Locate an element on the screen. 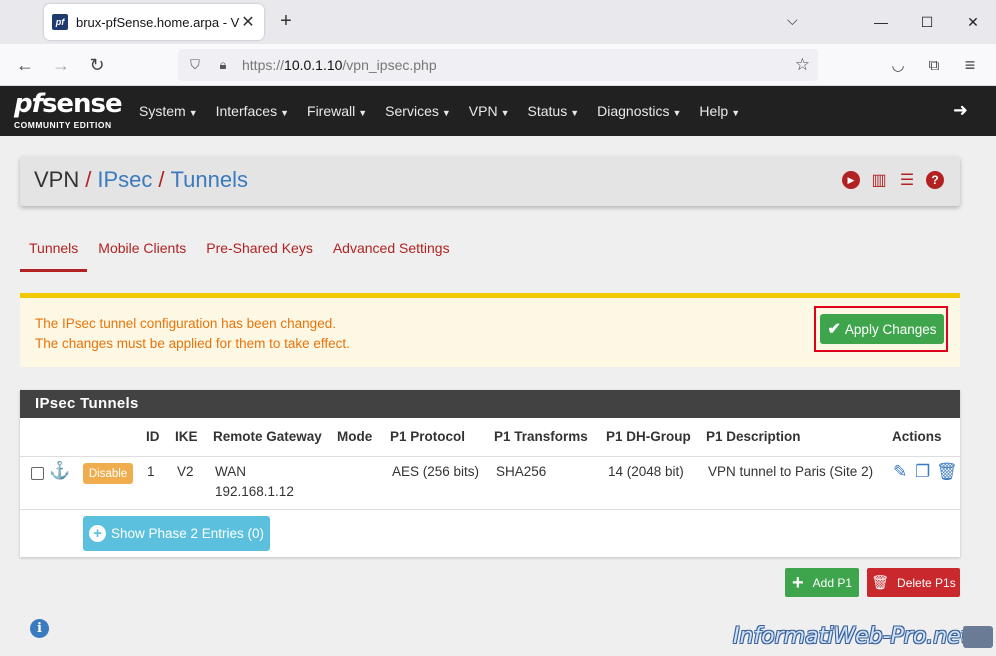 The width and height of the screenshot is (996, 656). menu-icon: ≡ is located at coordinates (970, 65).